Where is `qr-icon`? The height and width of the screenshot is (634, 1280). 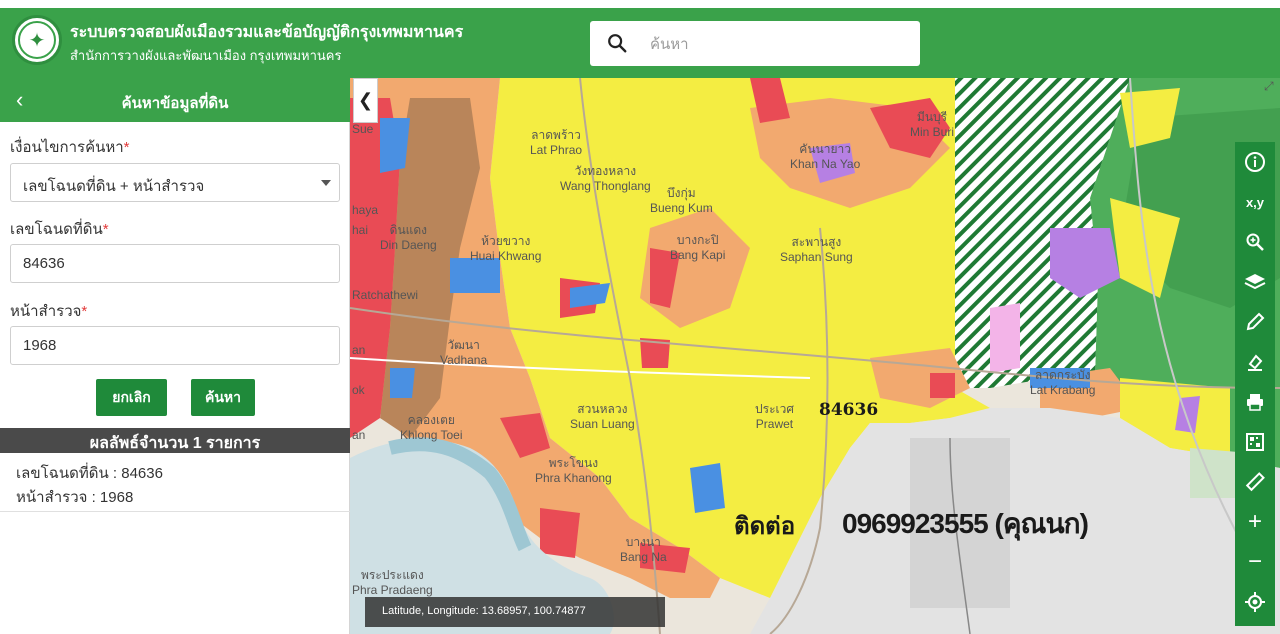 qr-icon is located at coordinates (1255, 442).